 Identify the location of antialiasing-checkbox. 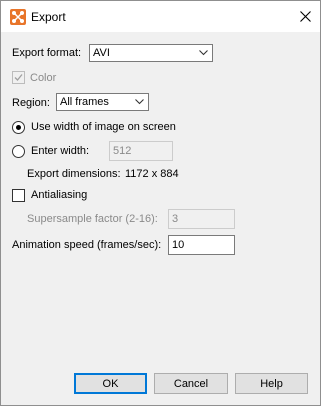
(18, 195).